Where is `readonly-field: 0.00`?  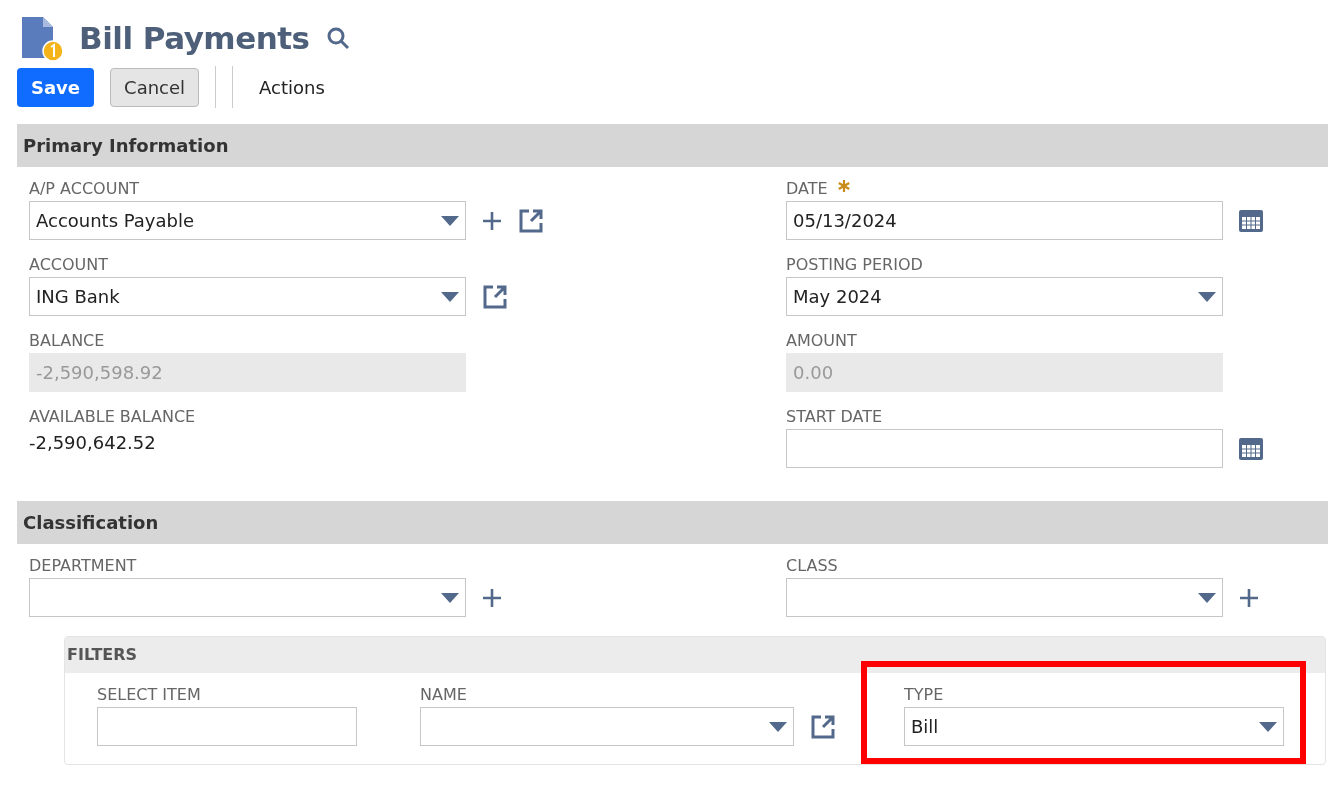 readonly-field: 0.00 is located at coordinates (1004, 372).